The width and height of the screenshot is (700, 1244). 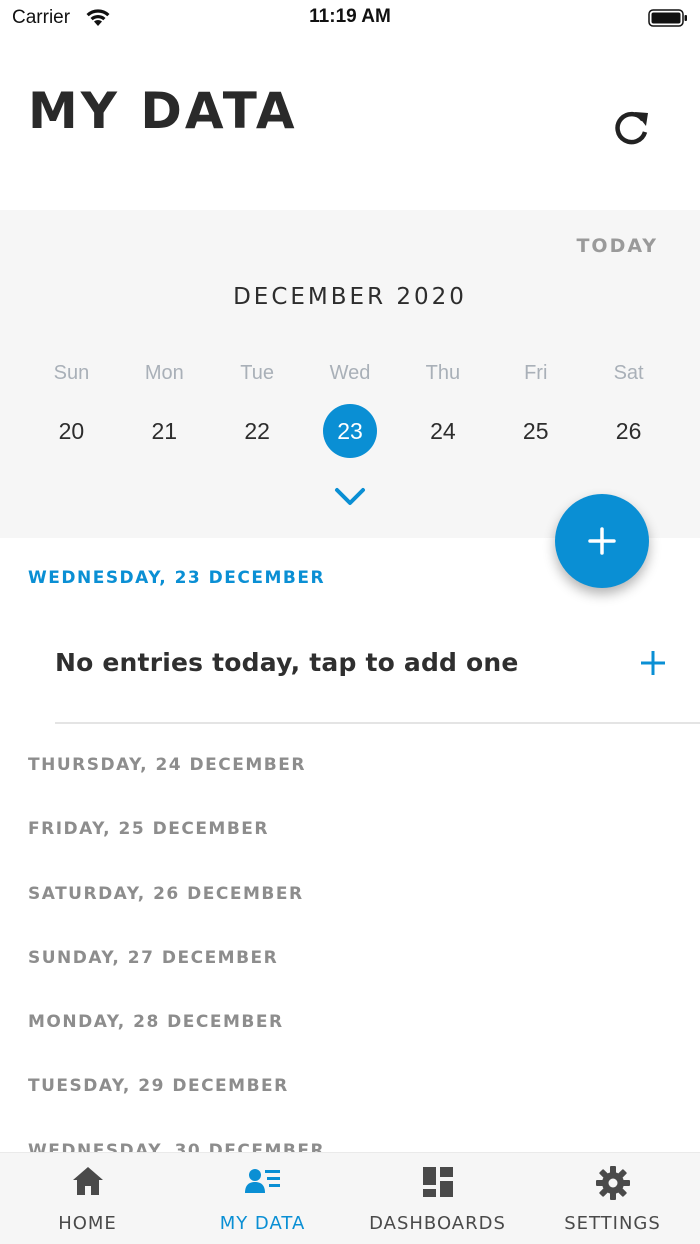 I want to click on weekday-label: Sun, so click(x=71, y=373).